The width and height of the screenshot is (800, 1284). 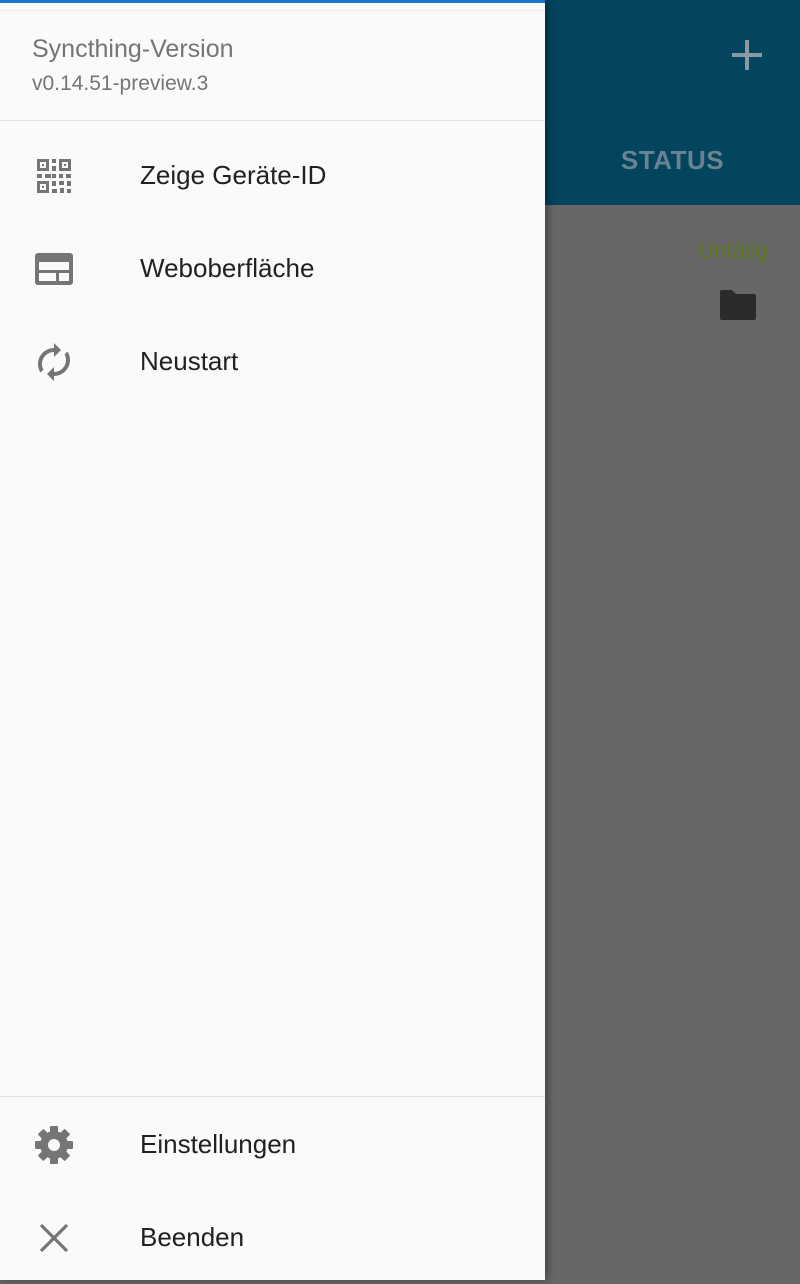 What do you see at coordinates (272, 65) in the screenshot?
I see `drawer-header: Syncthing-Version v0.14.51-preview.3` at bounding box center [272, 65].